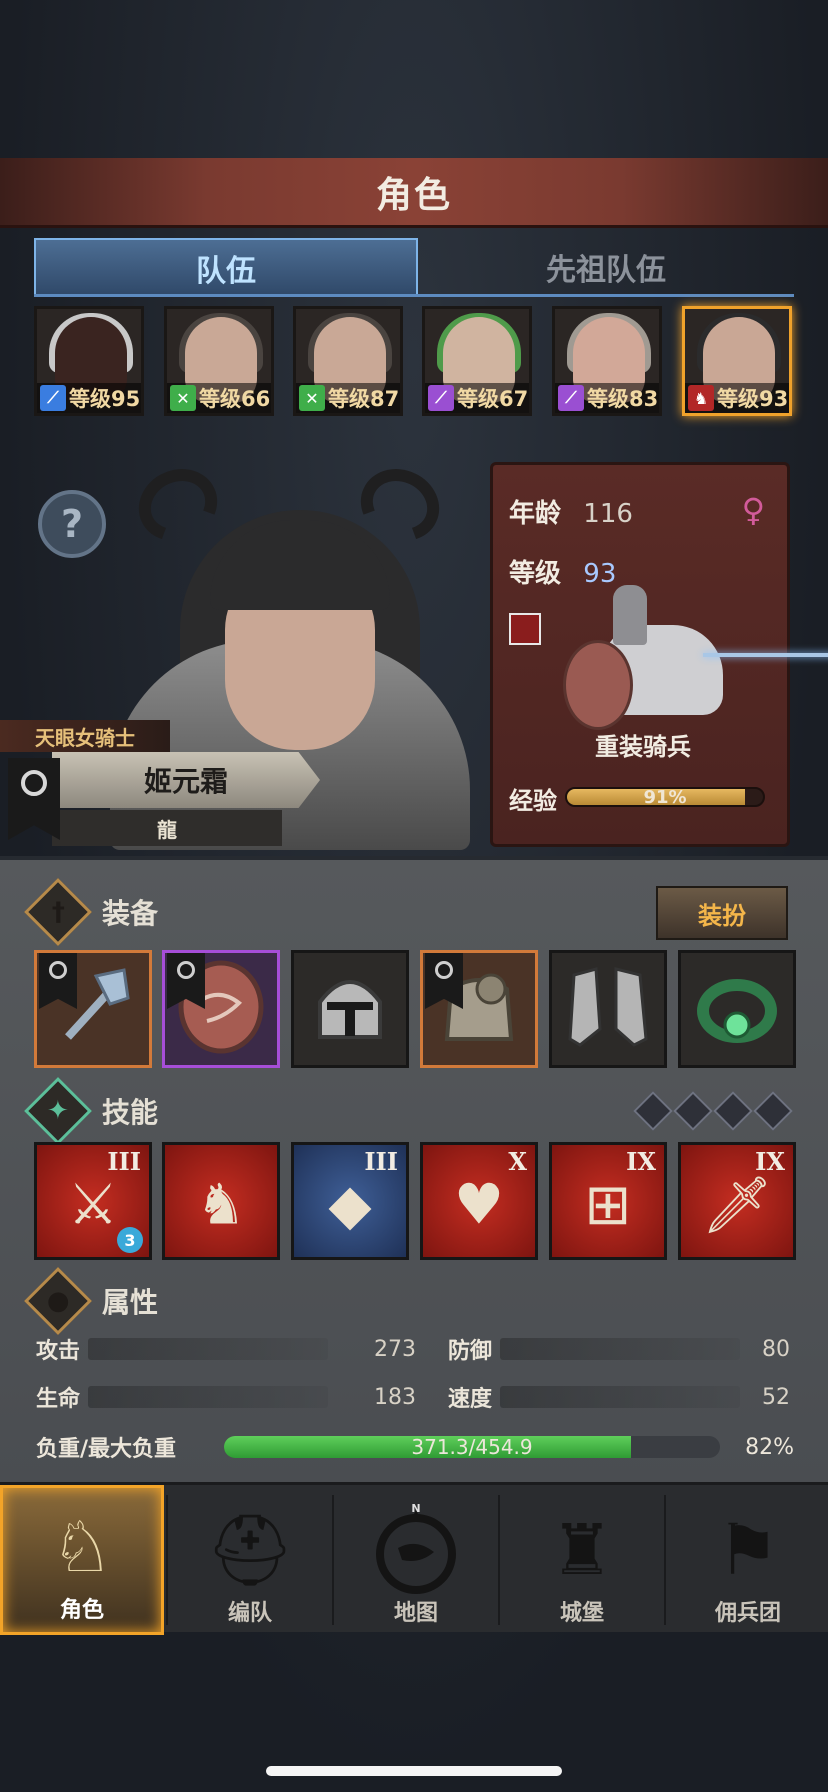 This screenshot has height=1792, width=828. I want to click on hp-row: 生命 183, so click(226, 1397).